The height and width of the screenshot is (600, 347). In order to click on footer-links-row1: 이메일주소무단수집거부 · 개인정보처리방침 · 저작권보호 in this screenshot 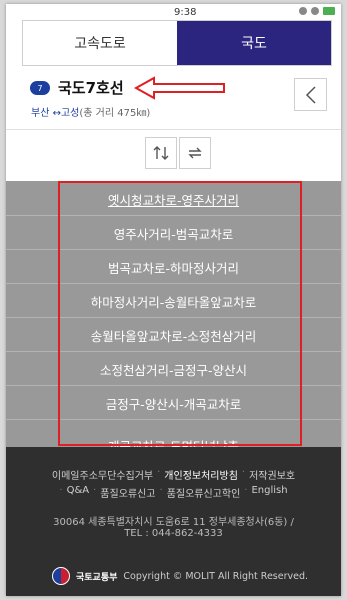, I will do `click(173, 474)`.